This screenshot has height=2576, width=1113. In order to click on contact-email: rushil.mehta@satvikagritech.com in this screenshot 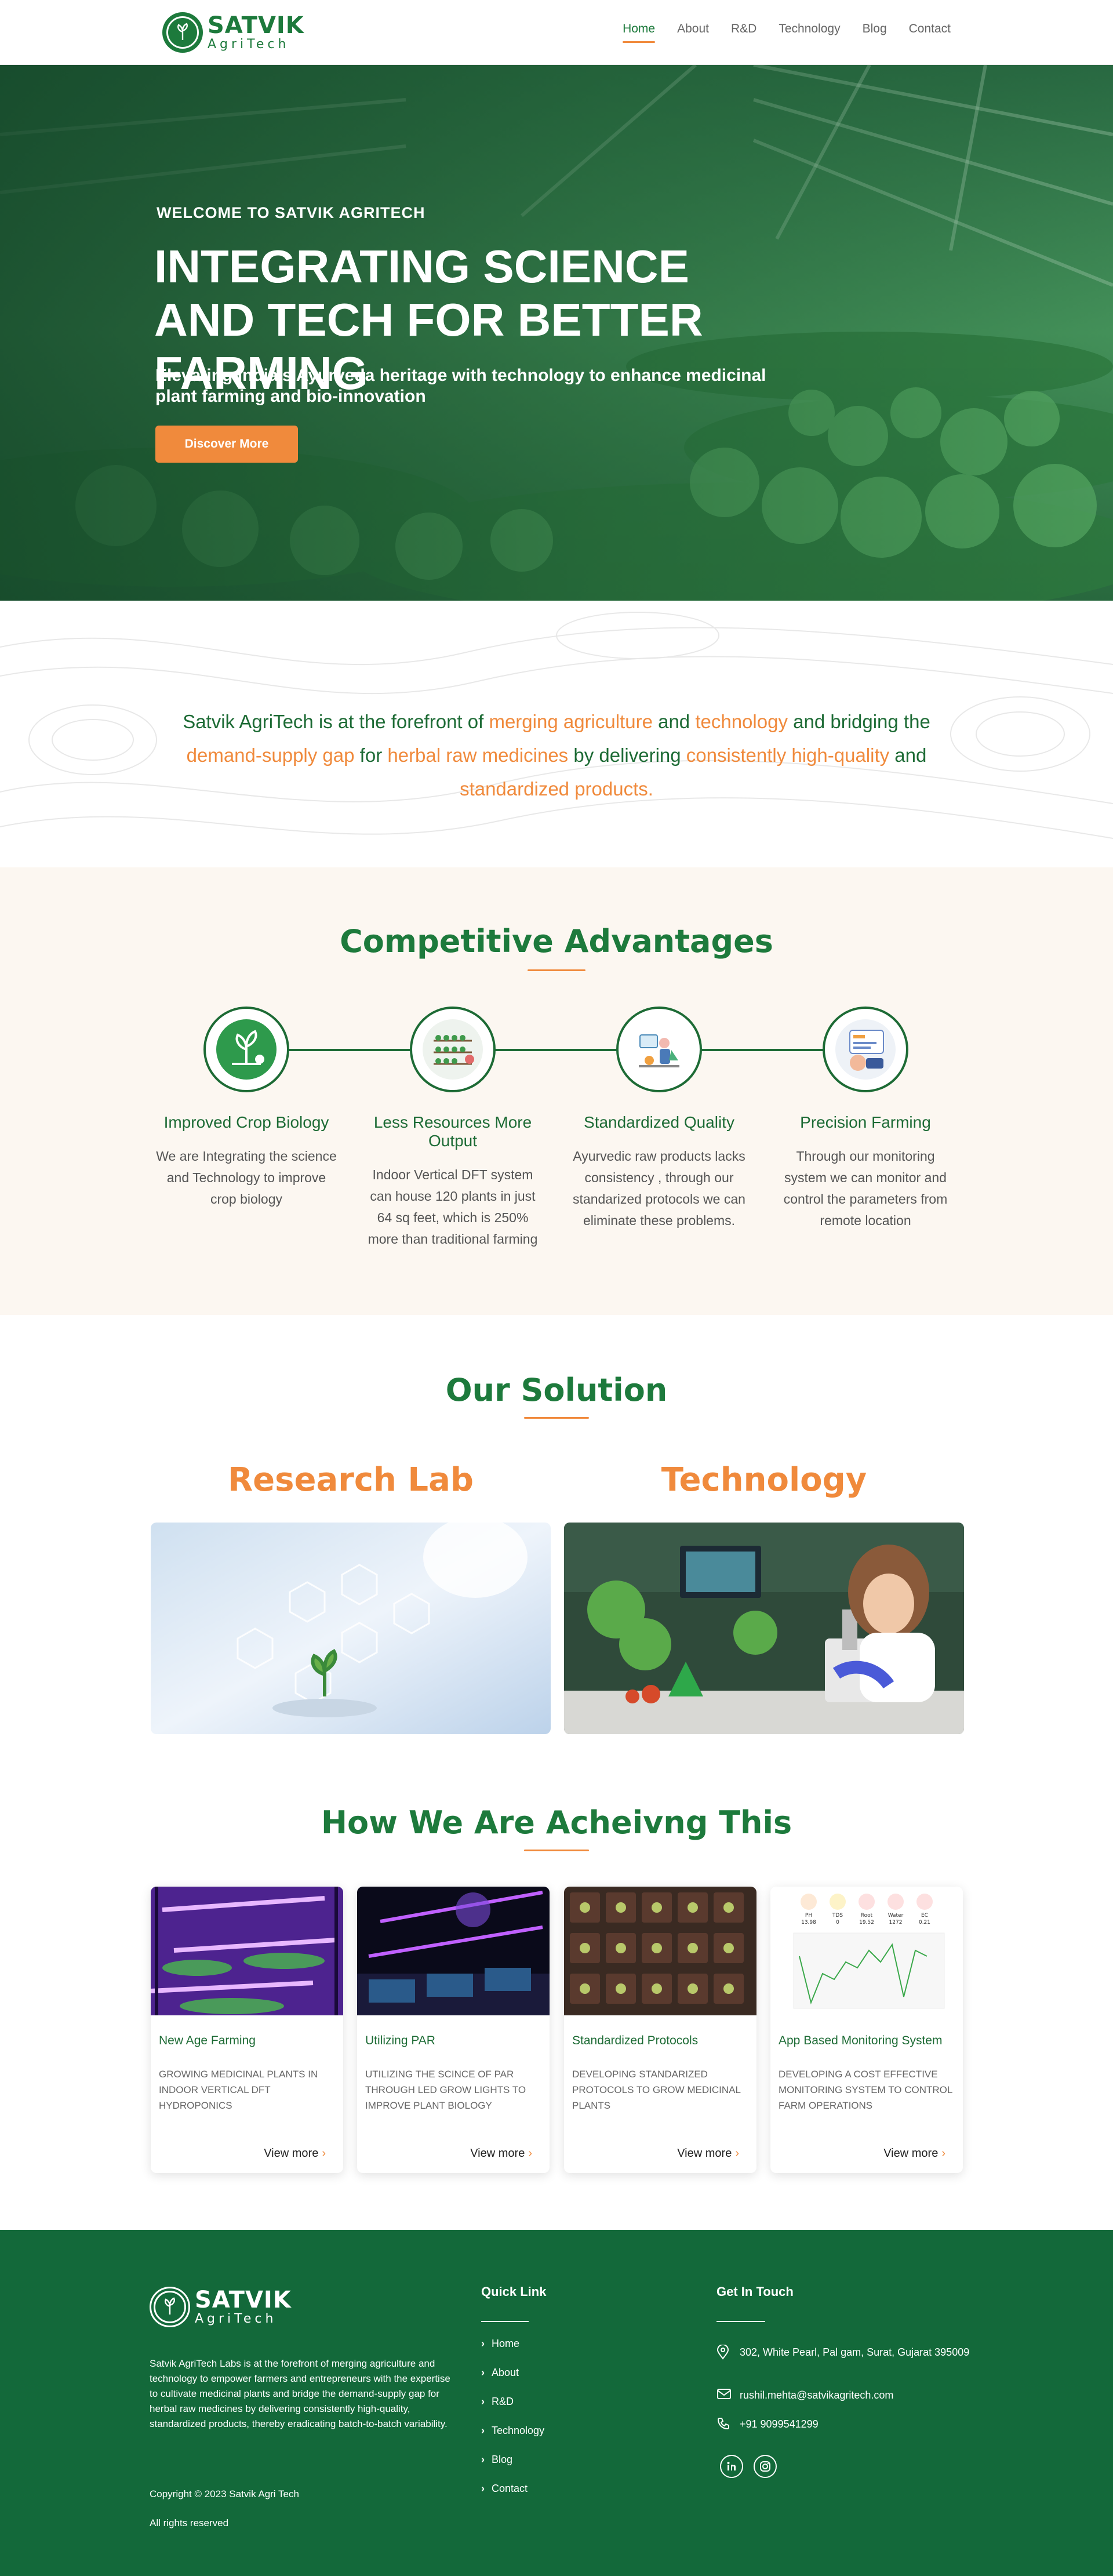, I will do `click(805, 2396)`.